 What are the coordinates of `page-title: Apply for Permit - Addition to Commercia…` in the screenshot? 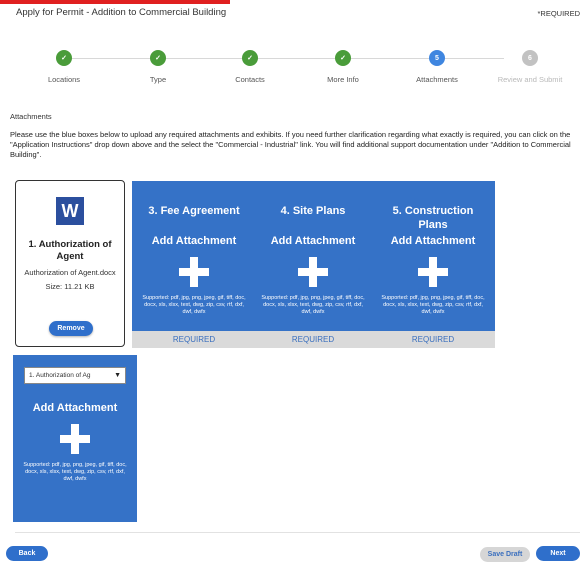 It's located at (121, 12).